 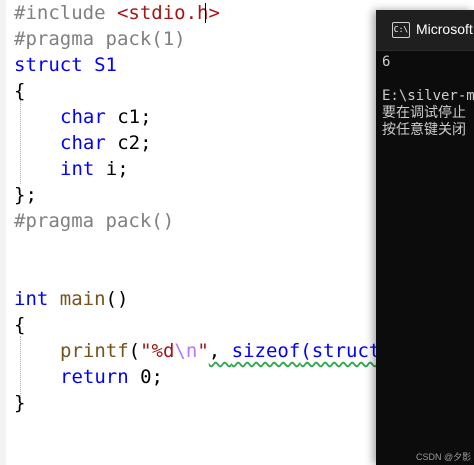 I want to click on warning-squiggle: , sizeof(struct, so click(x=295, y=351).